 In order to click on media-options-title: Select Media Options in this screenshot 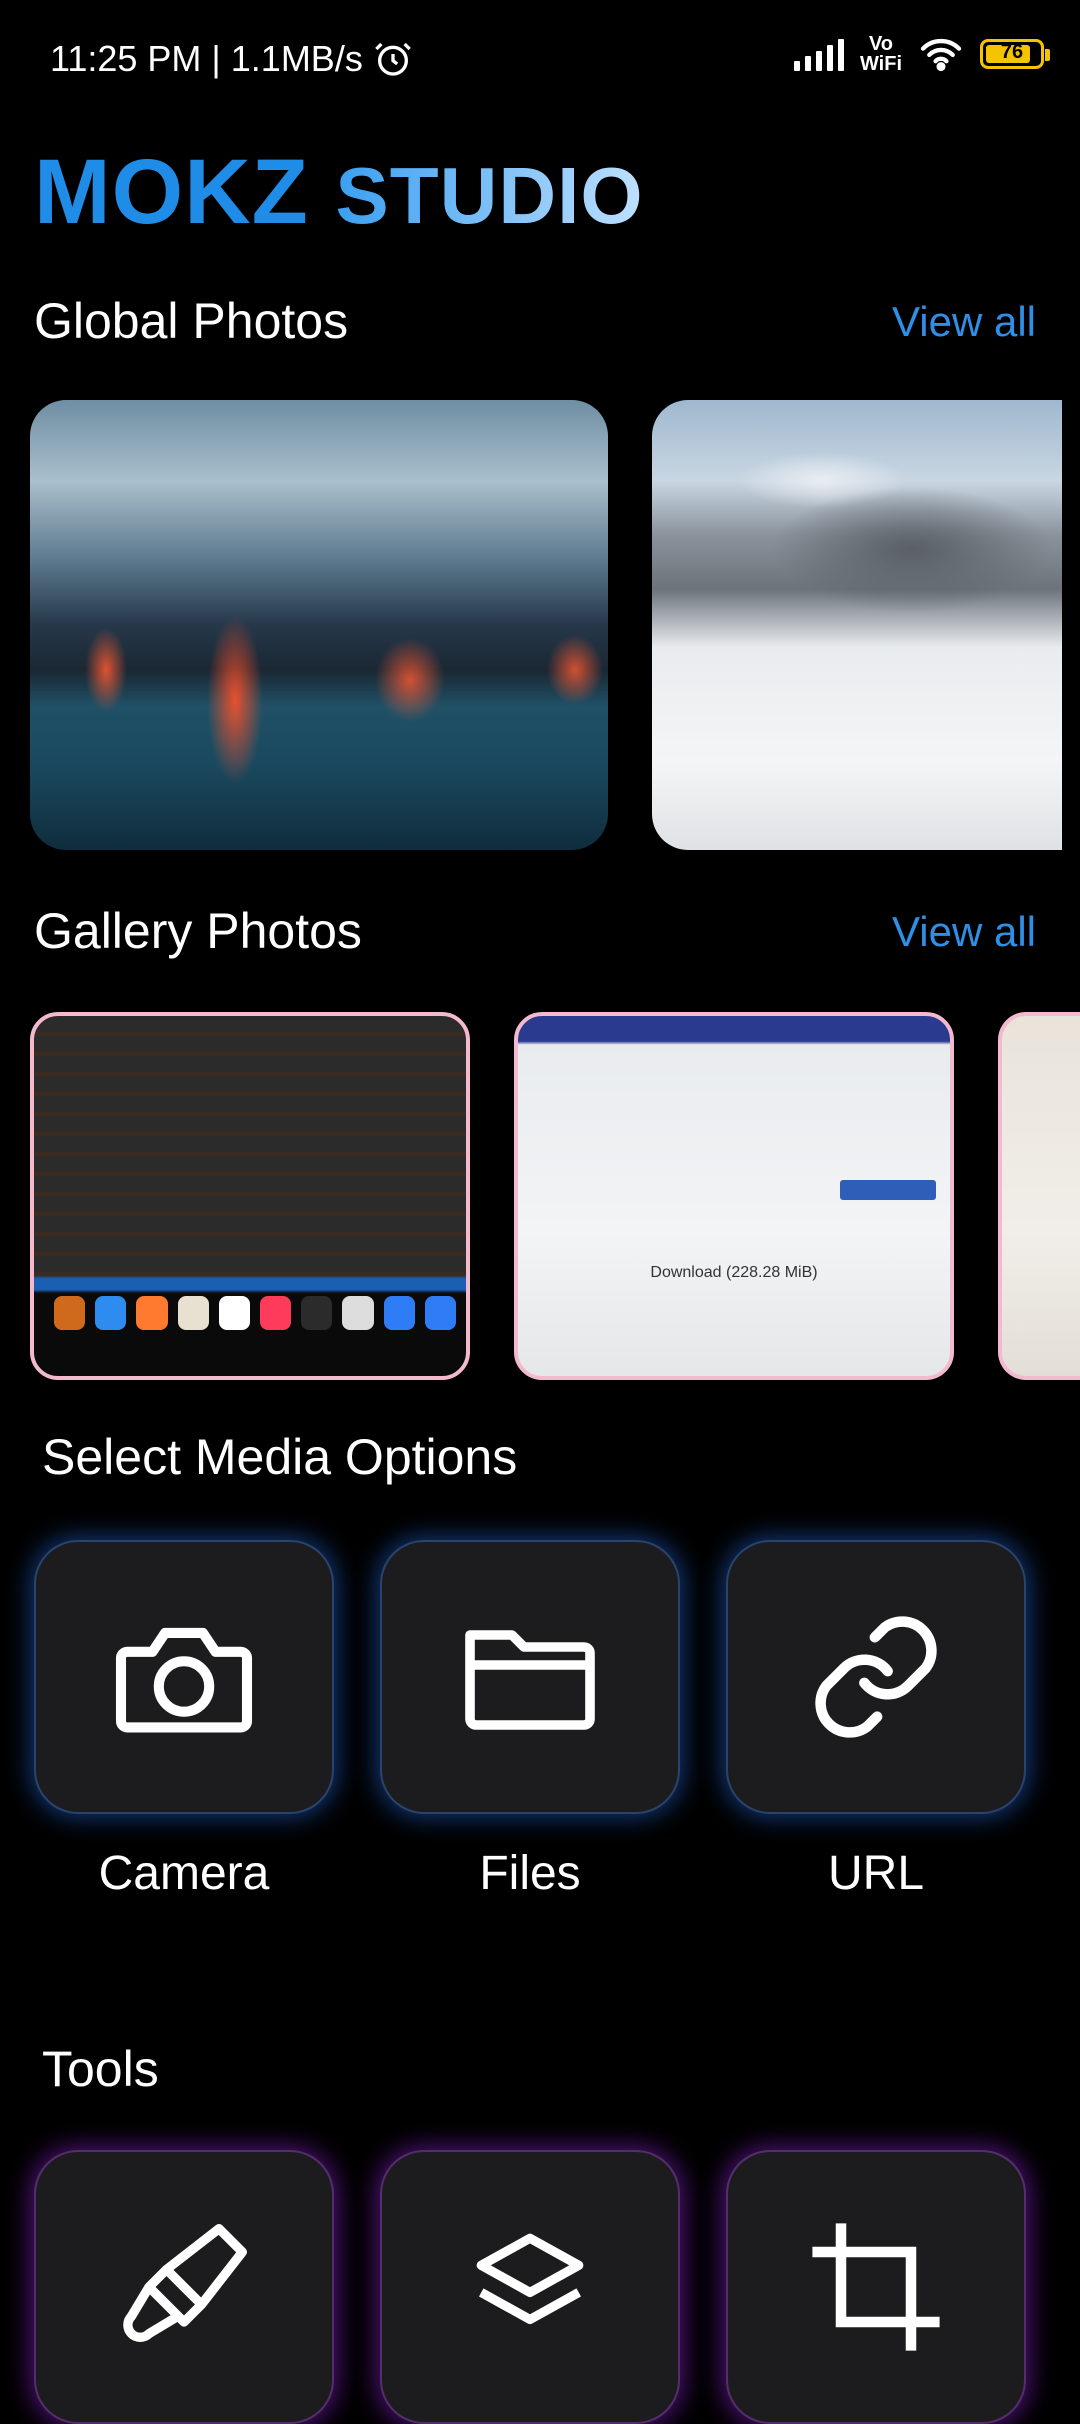, I will do `click(280, 1457)`.